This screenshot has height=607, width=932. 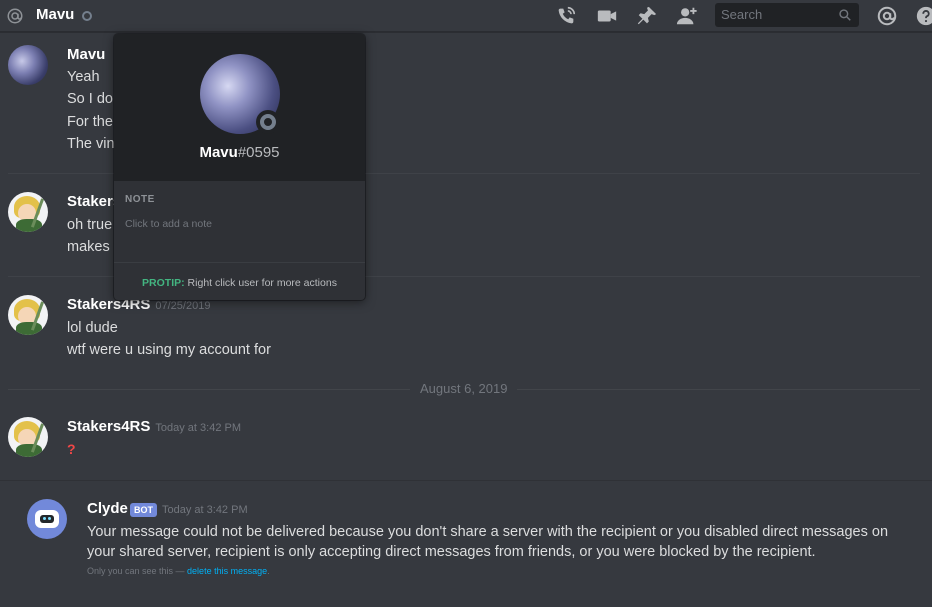 I want to click on bot-tag: BOT, so click(x=143, y=510).